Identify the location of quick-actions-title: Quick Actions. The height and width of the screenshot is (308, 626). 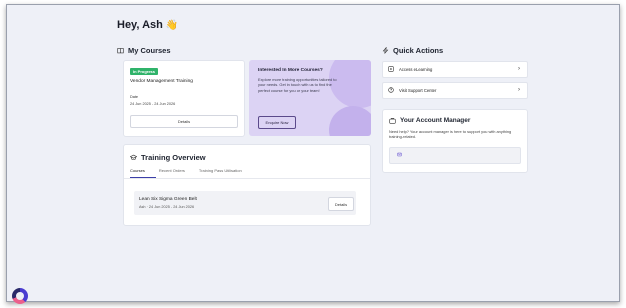
(418, 50).